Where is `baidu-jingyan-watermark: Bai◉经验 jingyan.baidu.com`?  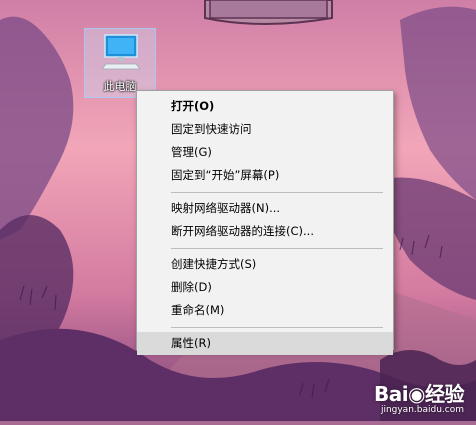
baidu-jingyan-watermark: Bai◉经验 jingyan.baidu.com is located at coordinates (419, 396).